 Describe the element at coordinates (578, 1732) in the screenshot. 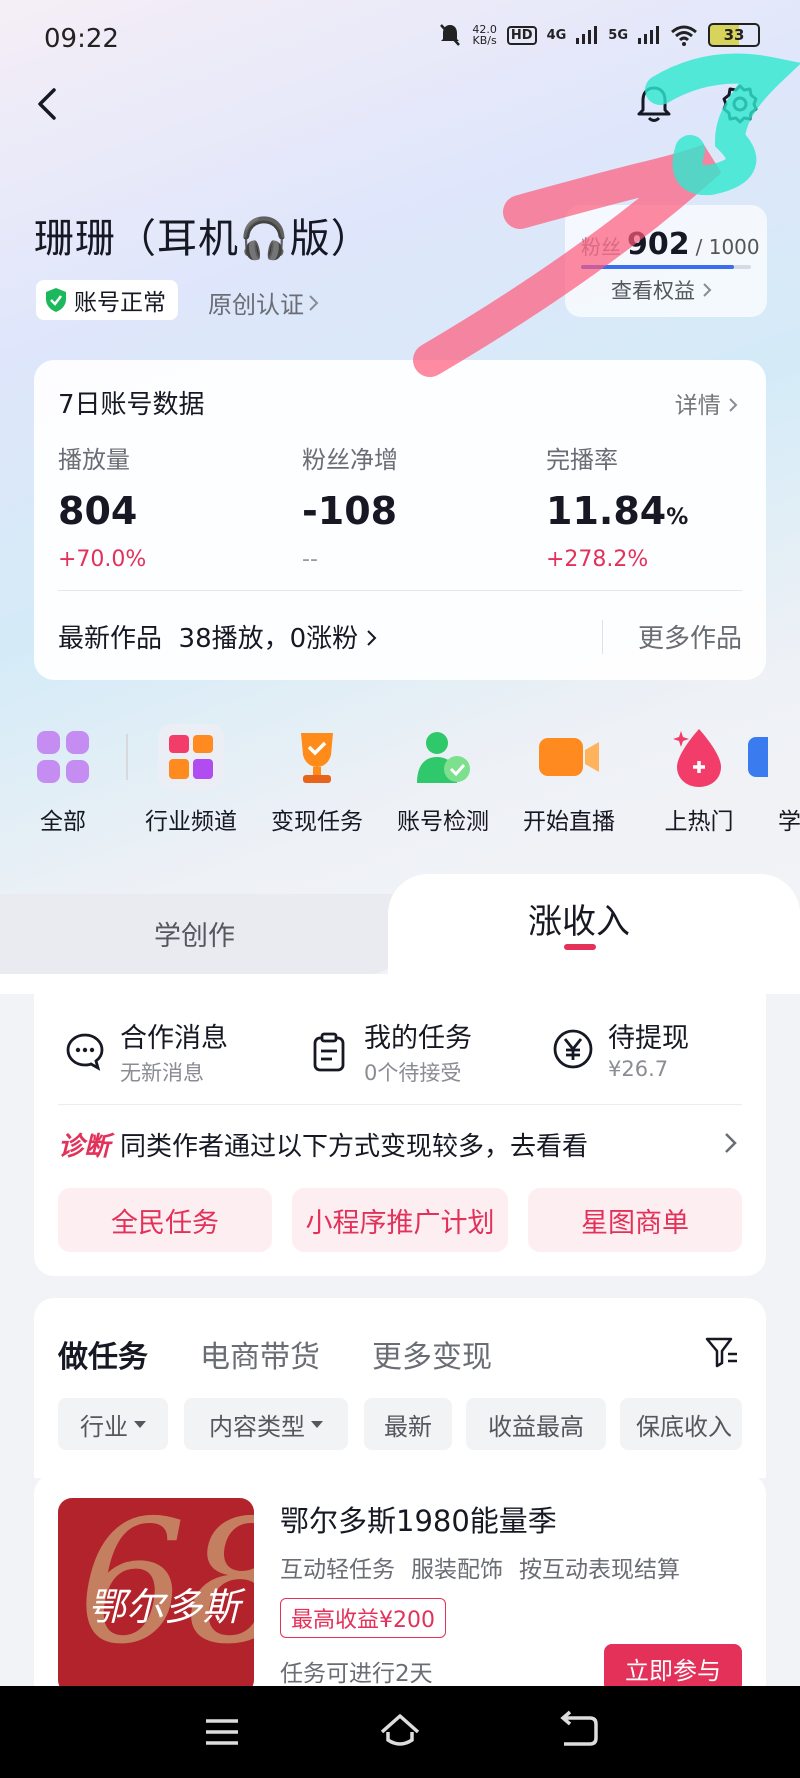

I see `back-nav-icon` at that location.